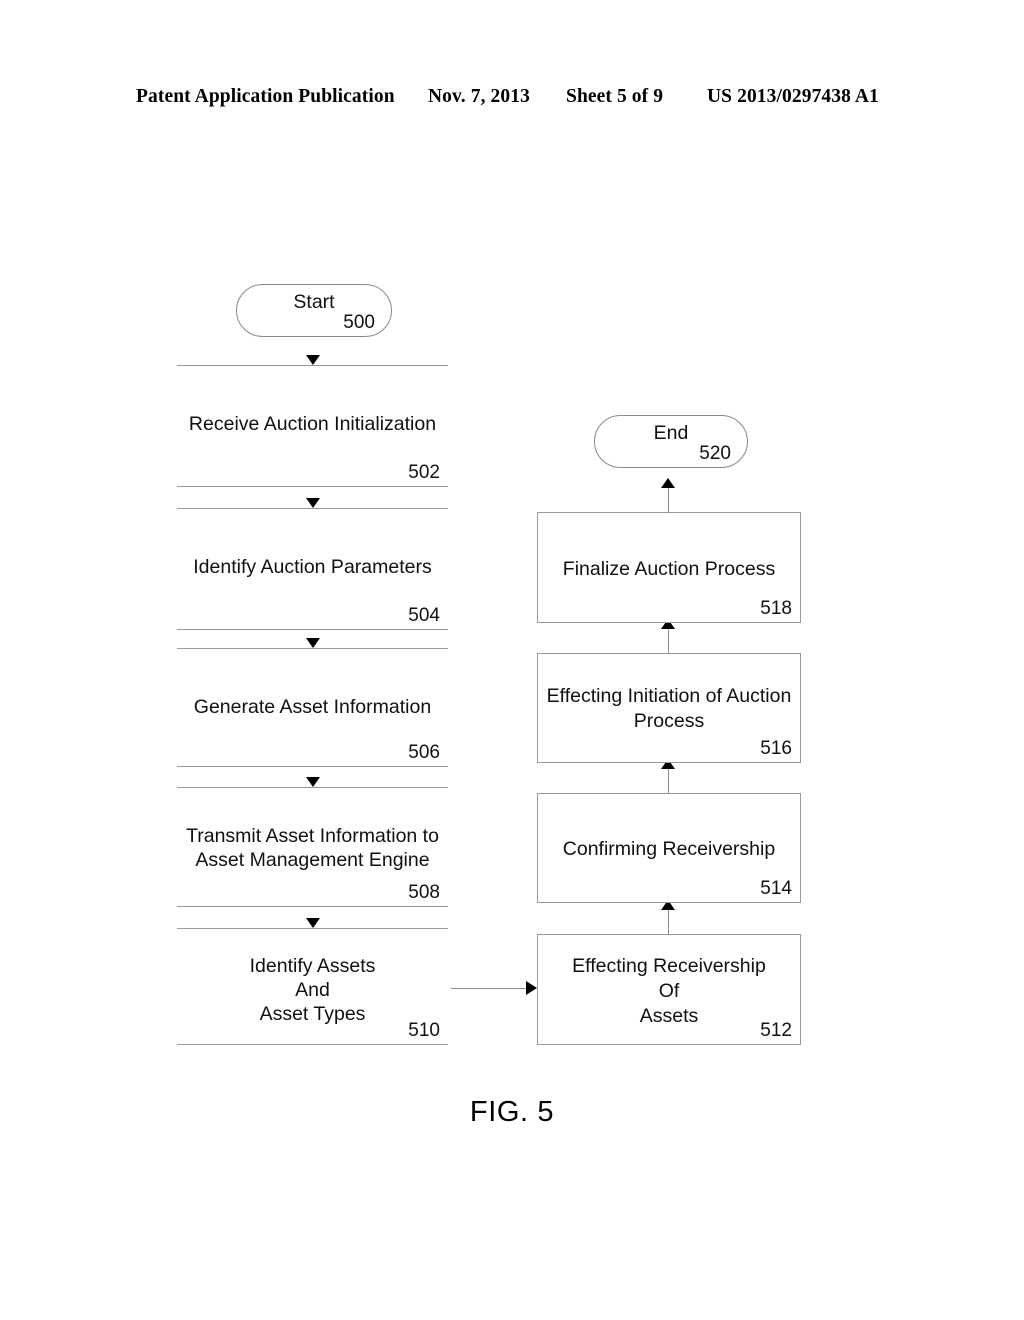  Describe the element at coordinates (424, 892) in the screenshot. I see `node-508-ref: 508` at that location.